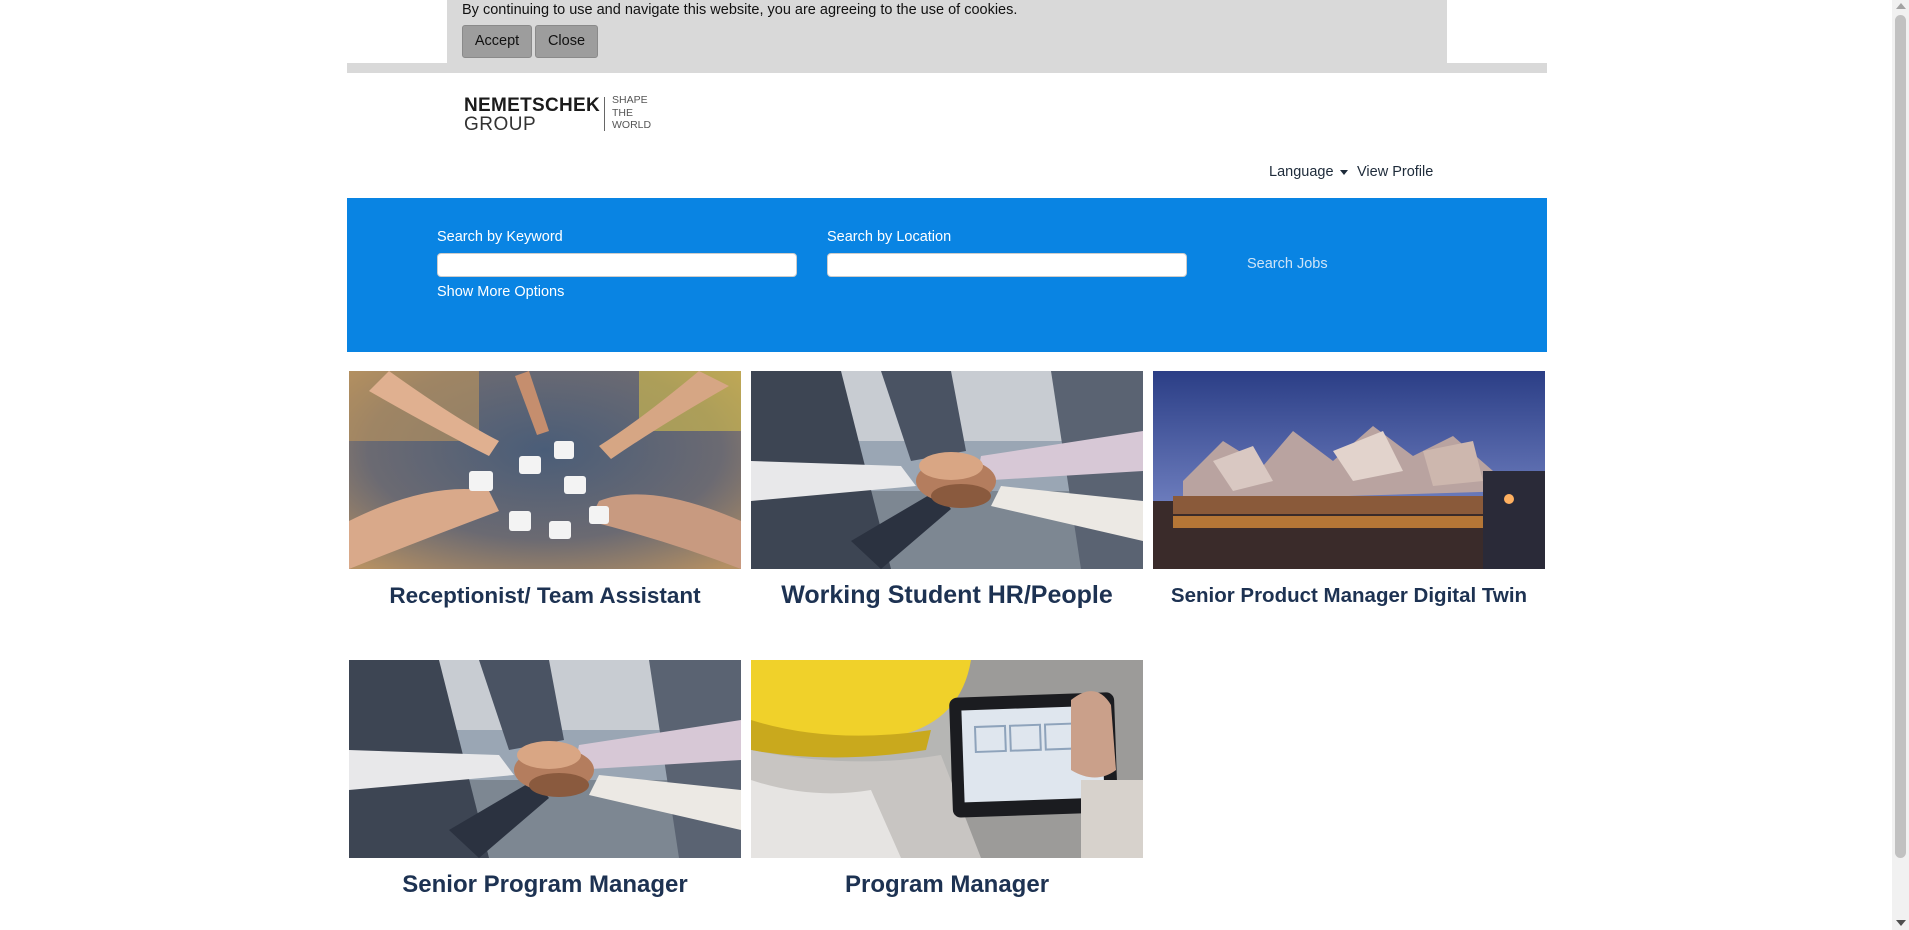 The height and width of the screenshot is (930, 1909). Describe the element at coordinates (1301, 172) in the screenshot. I see `language-label: Language` at that location.